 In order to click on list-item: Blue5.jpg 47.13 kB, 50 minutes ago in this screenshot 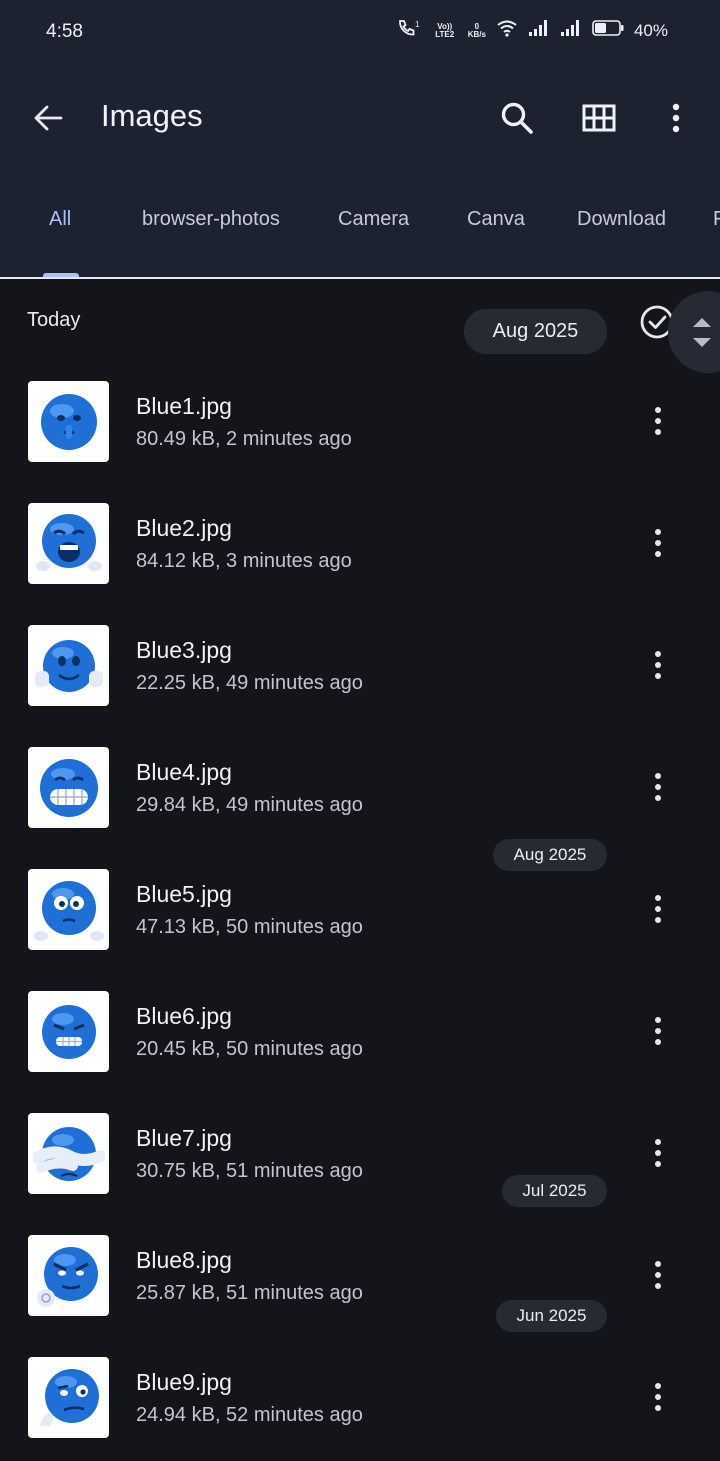, I will do `click(360, 930)`.